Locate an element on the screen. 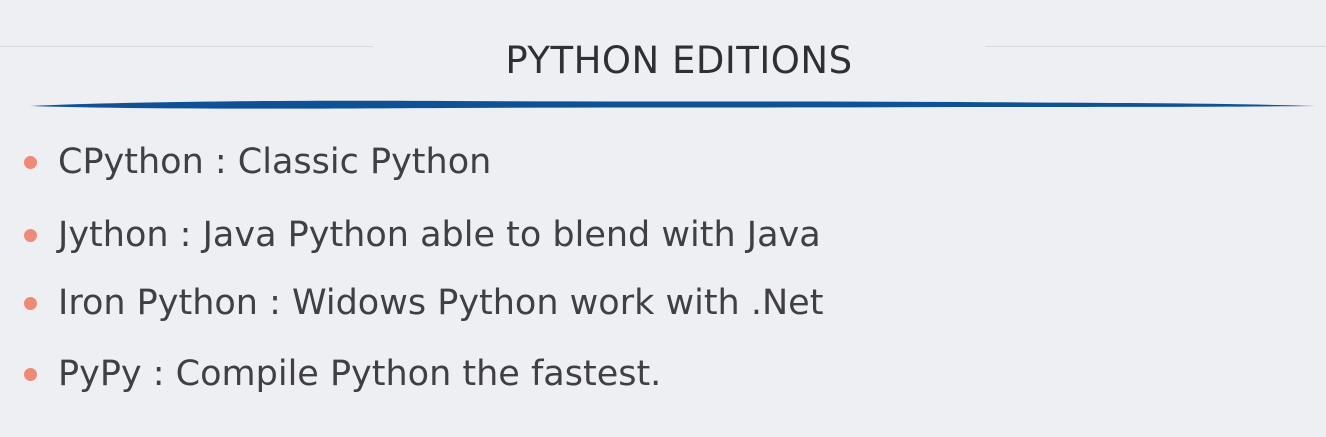 This screenshot has width=1326, height=437. slide-title: PYTHON EDITIONS is located at coordinates (679, 60).